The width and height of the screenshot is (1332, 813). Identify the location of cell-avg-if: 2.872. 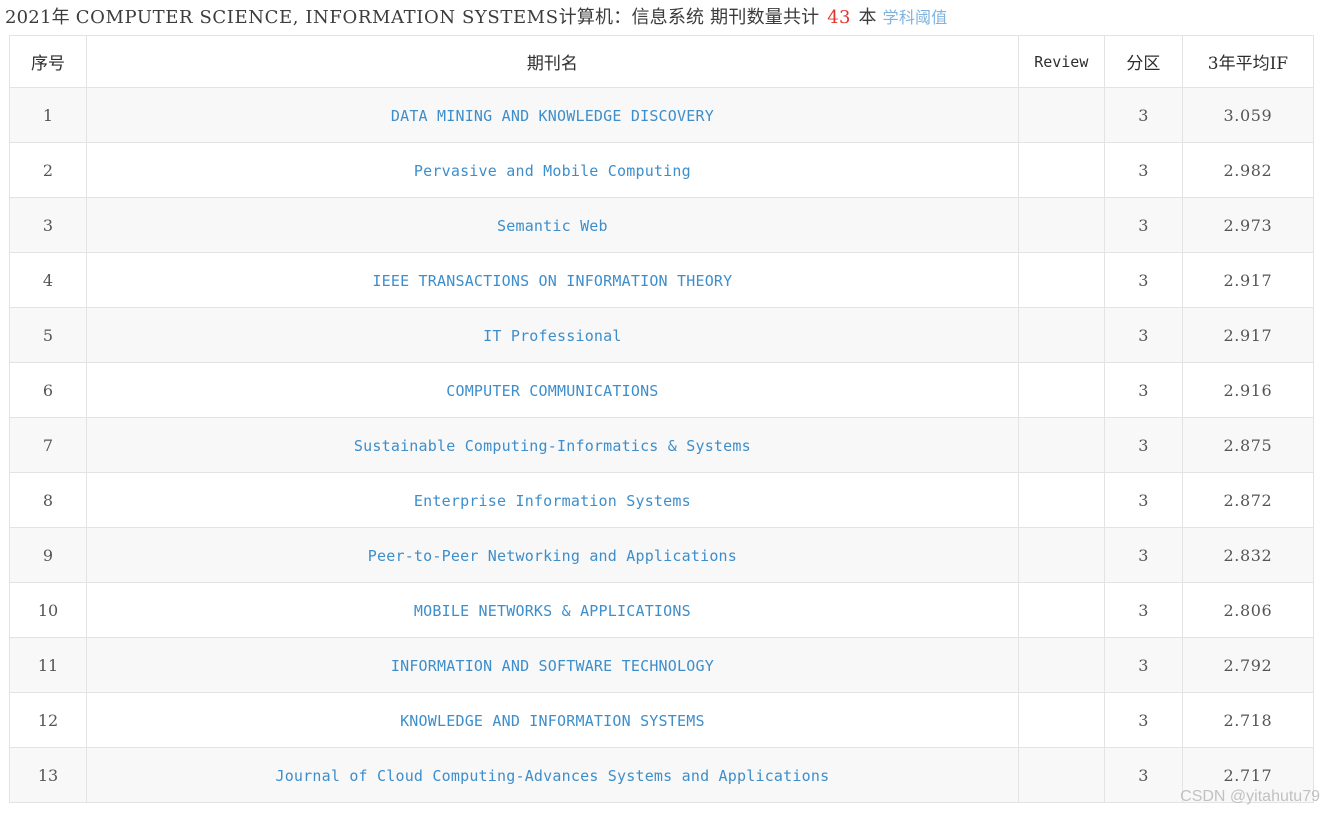
(1248, 500).